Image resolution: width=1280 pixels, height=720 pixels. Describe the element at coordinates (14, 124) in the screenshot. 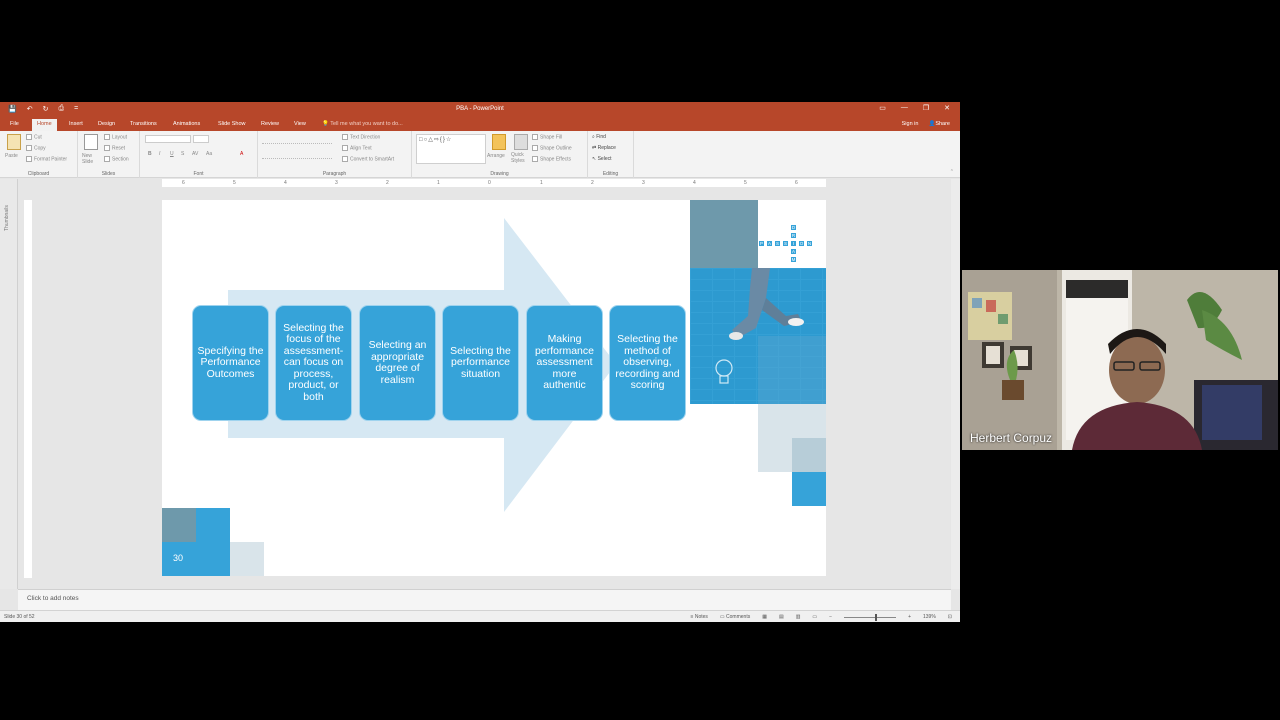

I see `tab-file: File` at that location.